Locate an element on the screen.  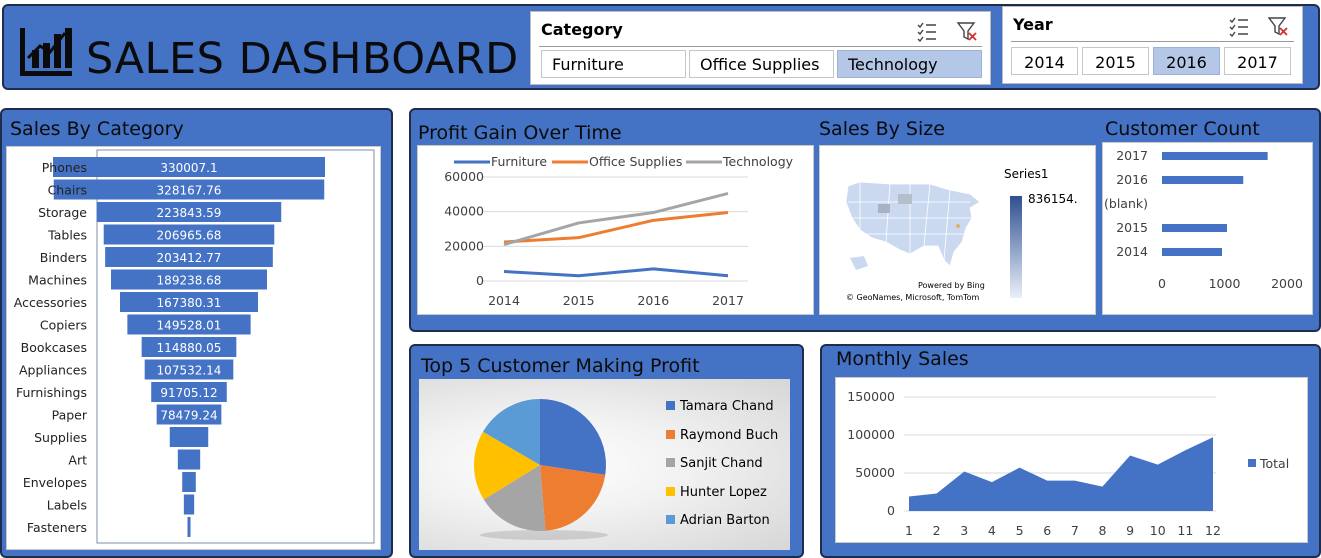
area-x-tick: 6 is located at coordinates (1047, 530).